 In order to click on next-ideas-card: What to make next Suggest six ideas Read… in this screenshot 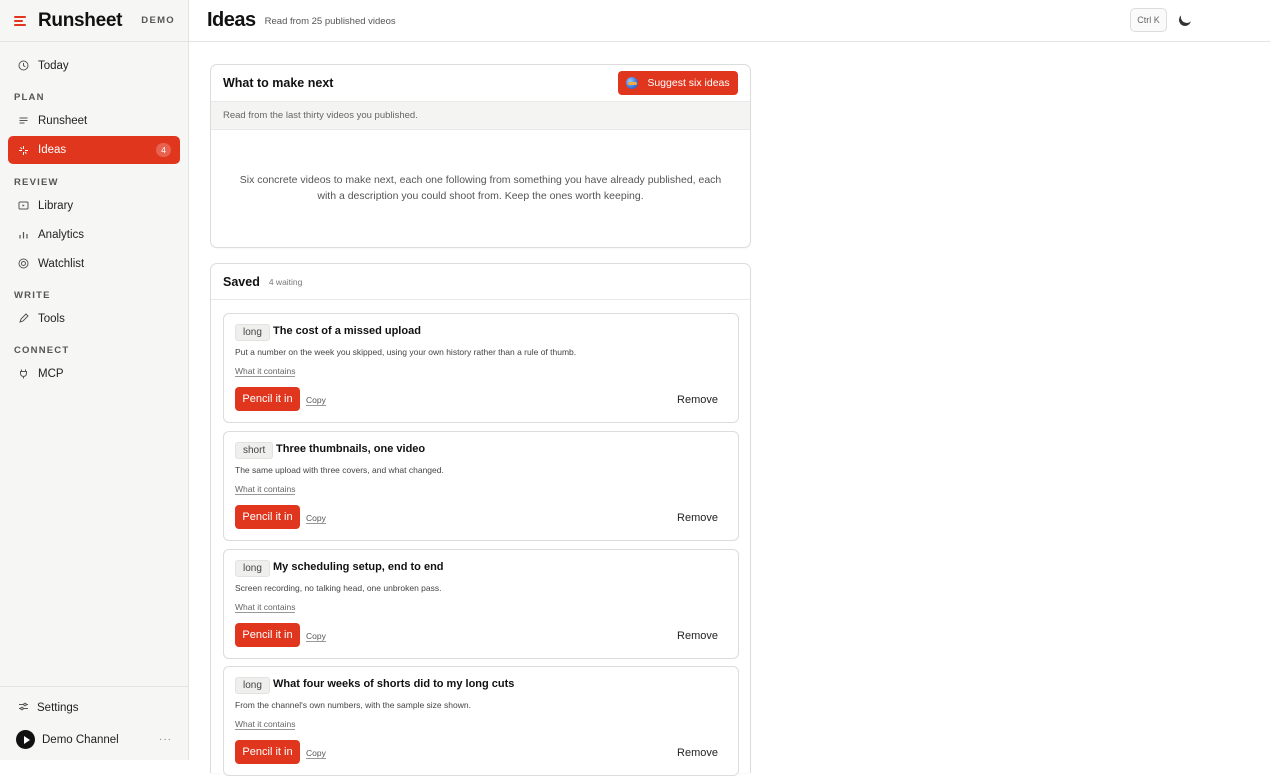, I will do `click(480, 156)`.